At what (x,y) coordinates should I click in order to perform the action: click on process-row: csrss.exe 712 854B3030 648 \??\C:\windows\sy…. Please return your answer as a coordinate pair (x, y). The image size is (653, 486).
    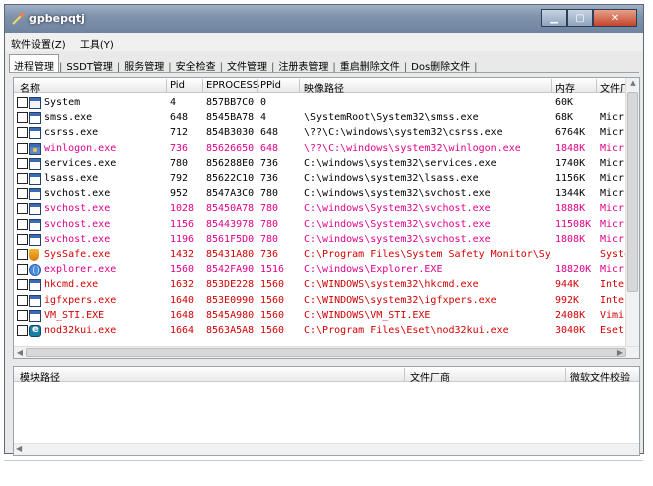
    Looking at the image, I should click on (326, 132).